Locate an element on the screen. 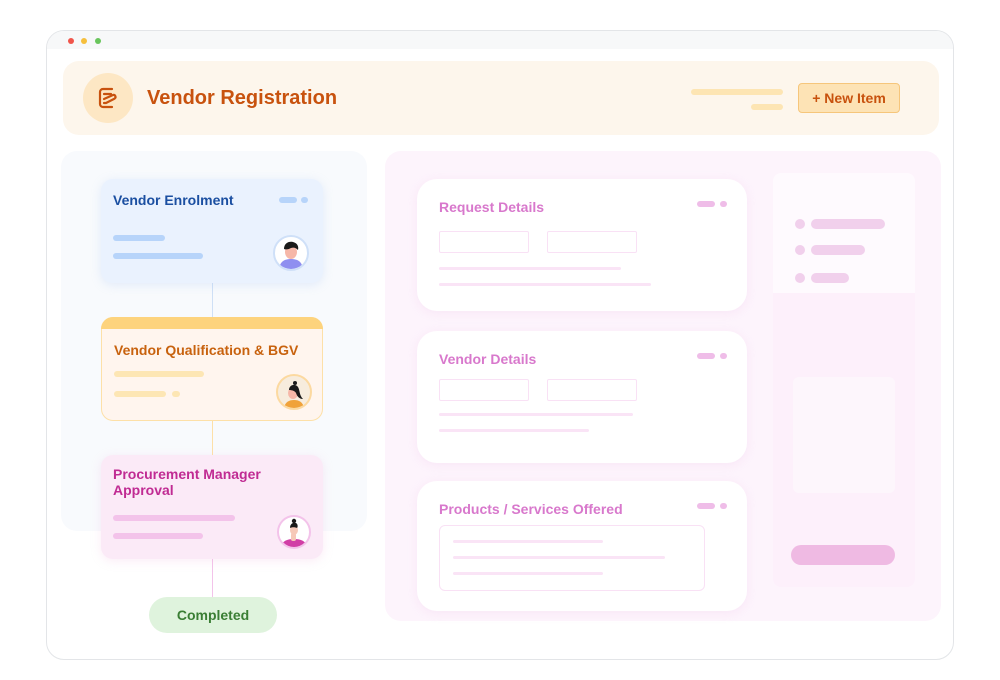 The height and width of the screenshot is (680, 1000). stage-title: Vendor Enrolment is located at coordinates (173, 200).